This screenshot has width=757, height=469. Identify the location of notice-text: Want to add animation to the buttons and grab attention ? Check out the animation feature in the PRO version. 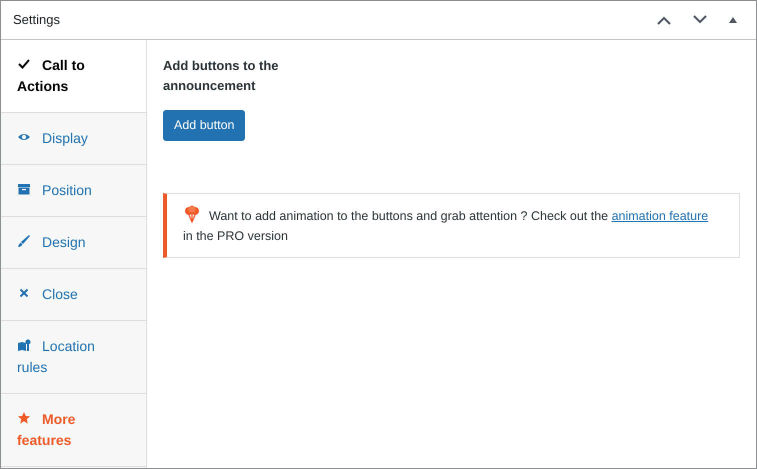
(446, 225).